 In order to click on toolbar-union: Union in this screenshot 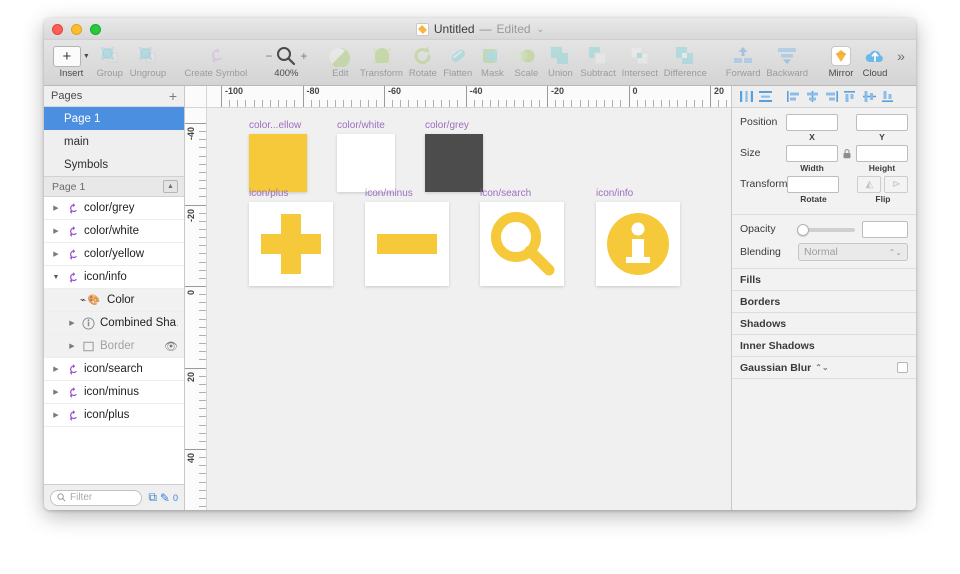, I will do `click(560, 61)`.